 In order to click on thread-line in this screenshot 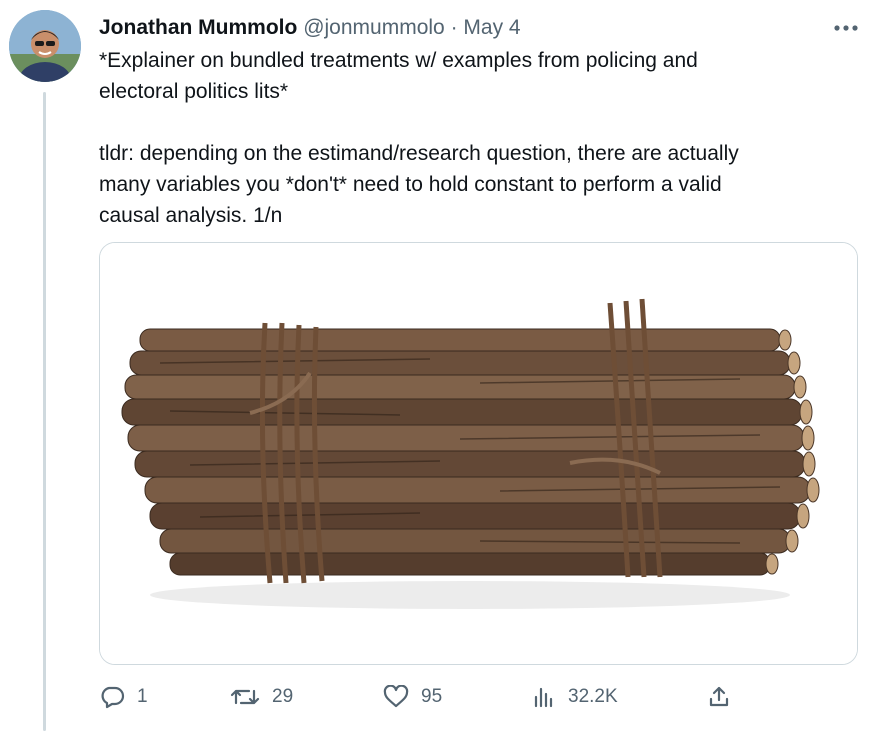, I will do `click(44, 411)`.